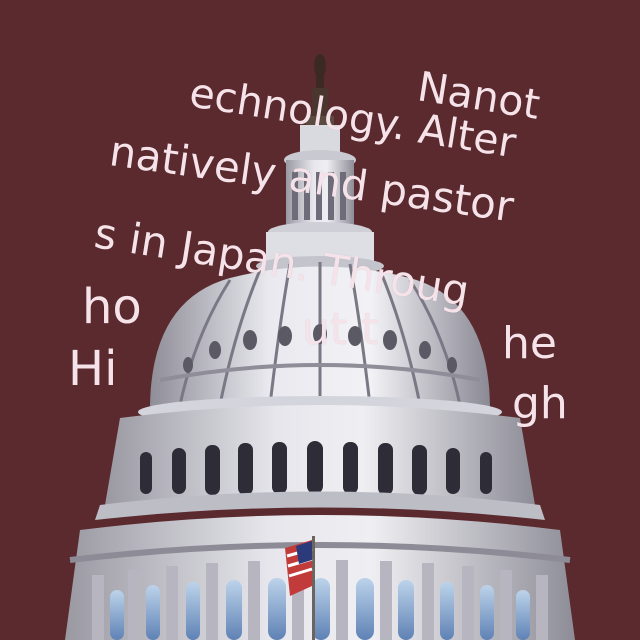  I want to click on text-fragment: ut t, so click(340, 329).